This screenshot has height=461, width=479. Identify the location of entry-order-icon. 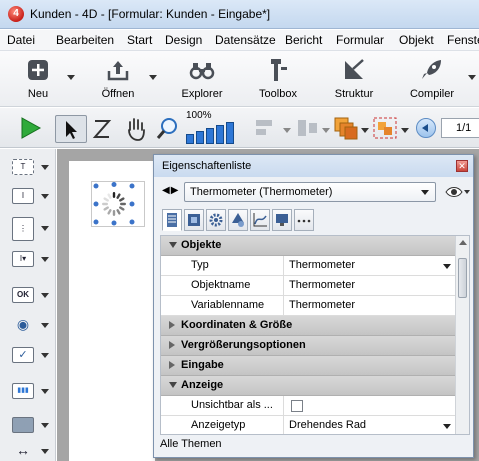
(102, 129).